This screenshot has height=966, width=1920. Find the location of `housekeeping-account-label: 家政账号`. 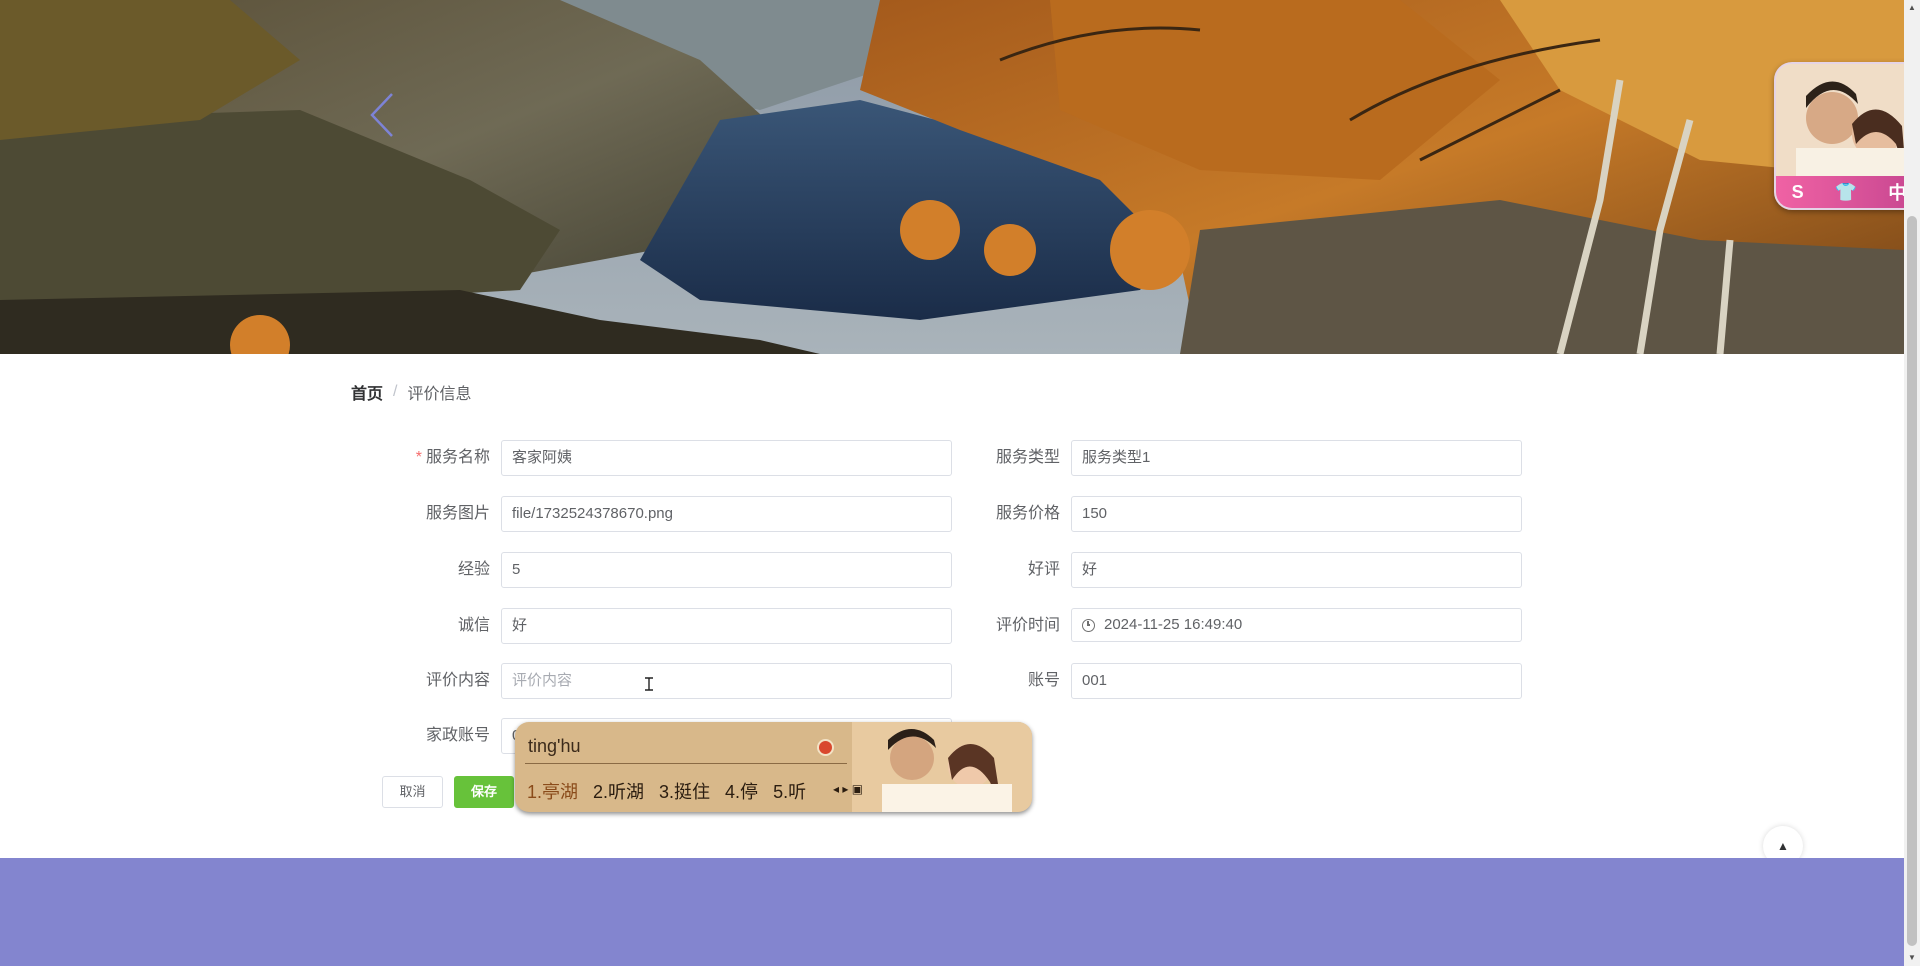

housekeeping-account-label: 家政账号 is located at coordinates (457, 735).